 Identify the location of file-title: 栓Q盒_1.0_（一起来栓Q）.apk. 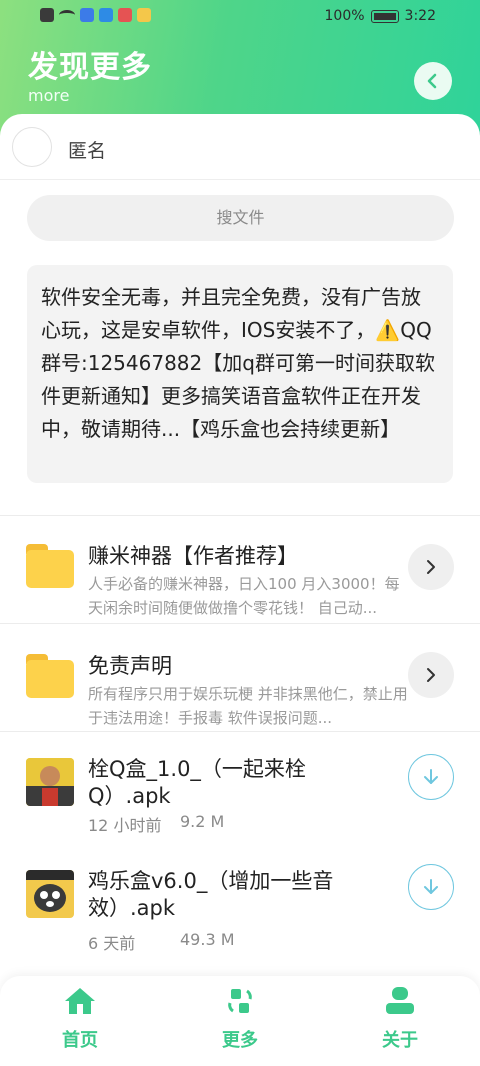
(197, 782).